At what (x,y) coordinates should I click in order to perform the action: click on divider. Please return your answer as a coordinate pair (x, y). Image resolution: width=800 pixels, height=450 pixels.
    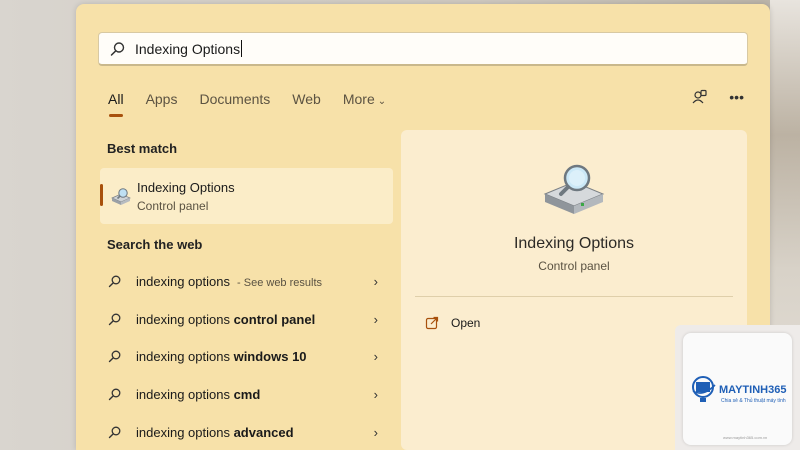
    Looking at the image, I should click on (574, 296).